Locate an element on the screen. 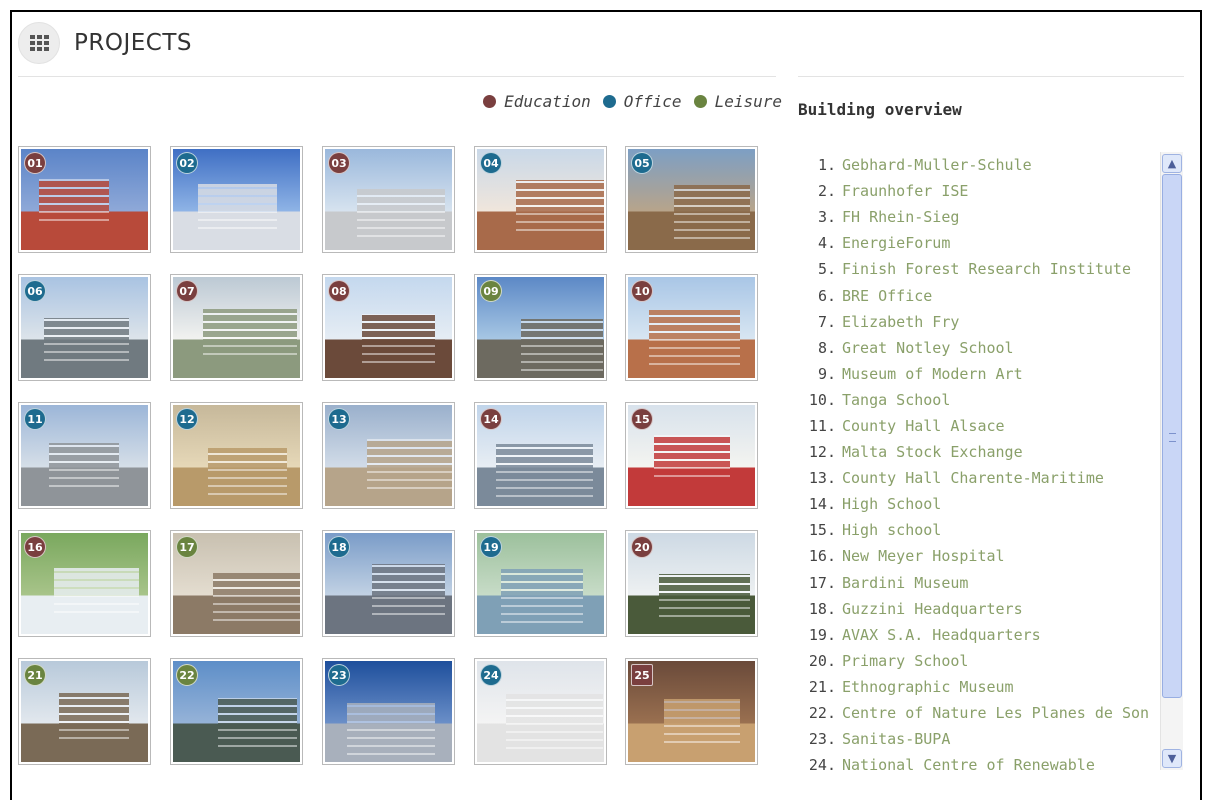 The width and height of the screenshot is (1210, 800). list-item-number: 9. is located at coordinates (826, 373).